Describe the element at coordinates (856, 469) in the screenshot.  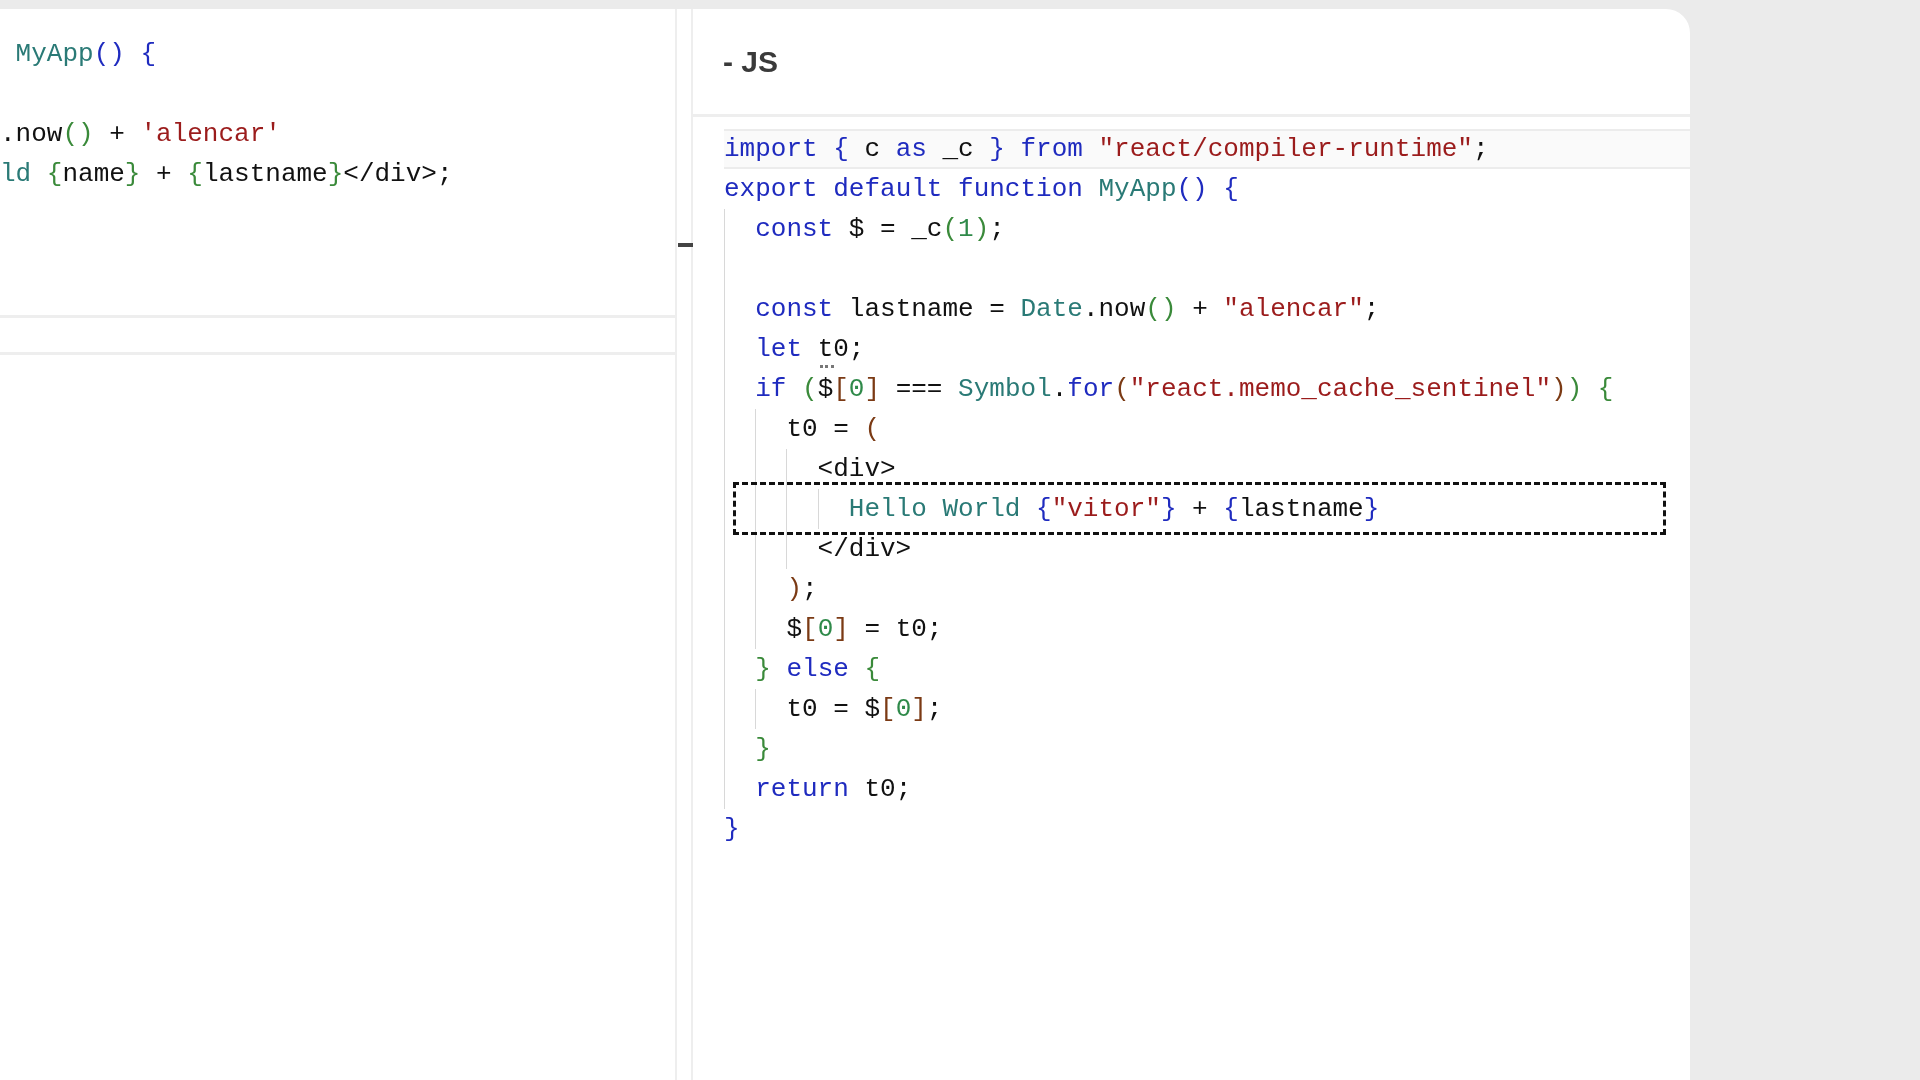
I see `code-line: <div>` at that location.